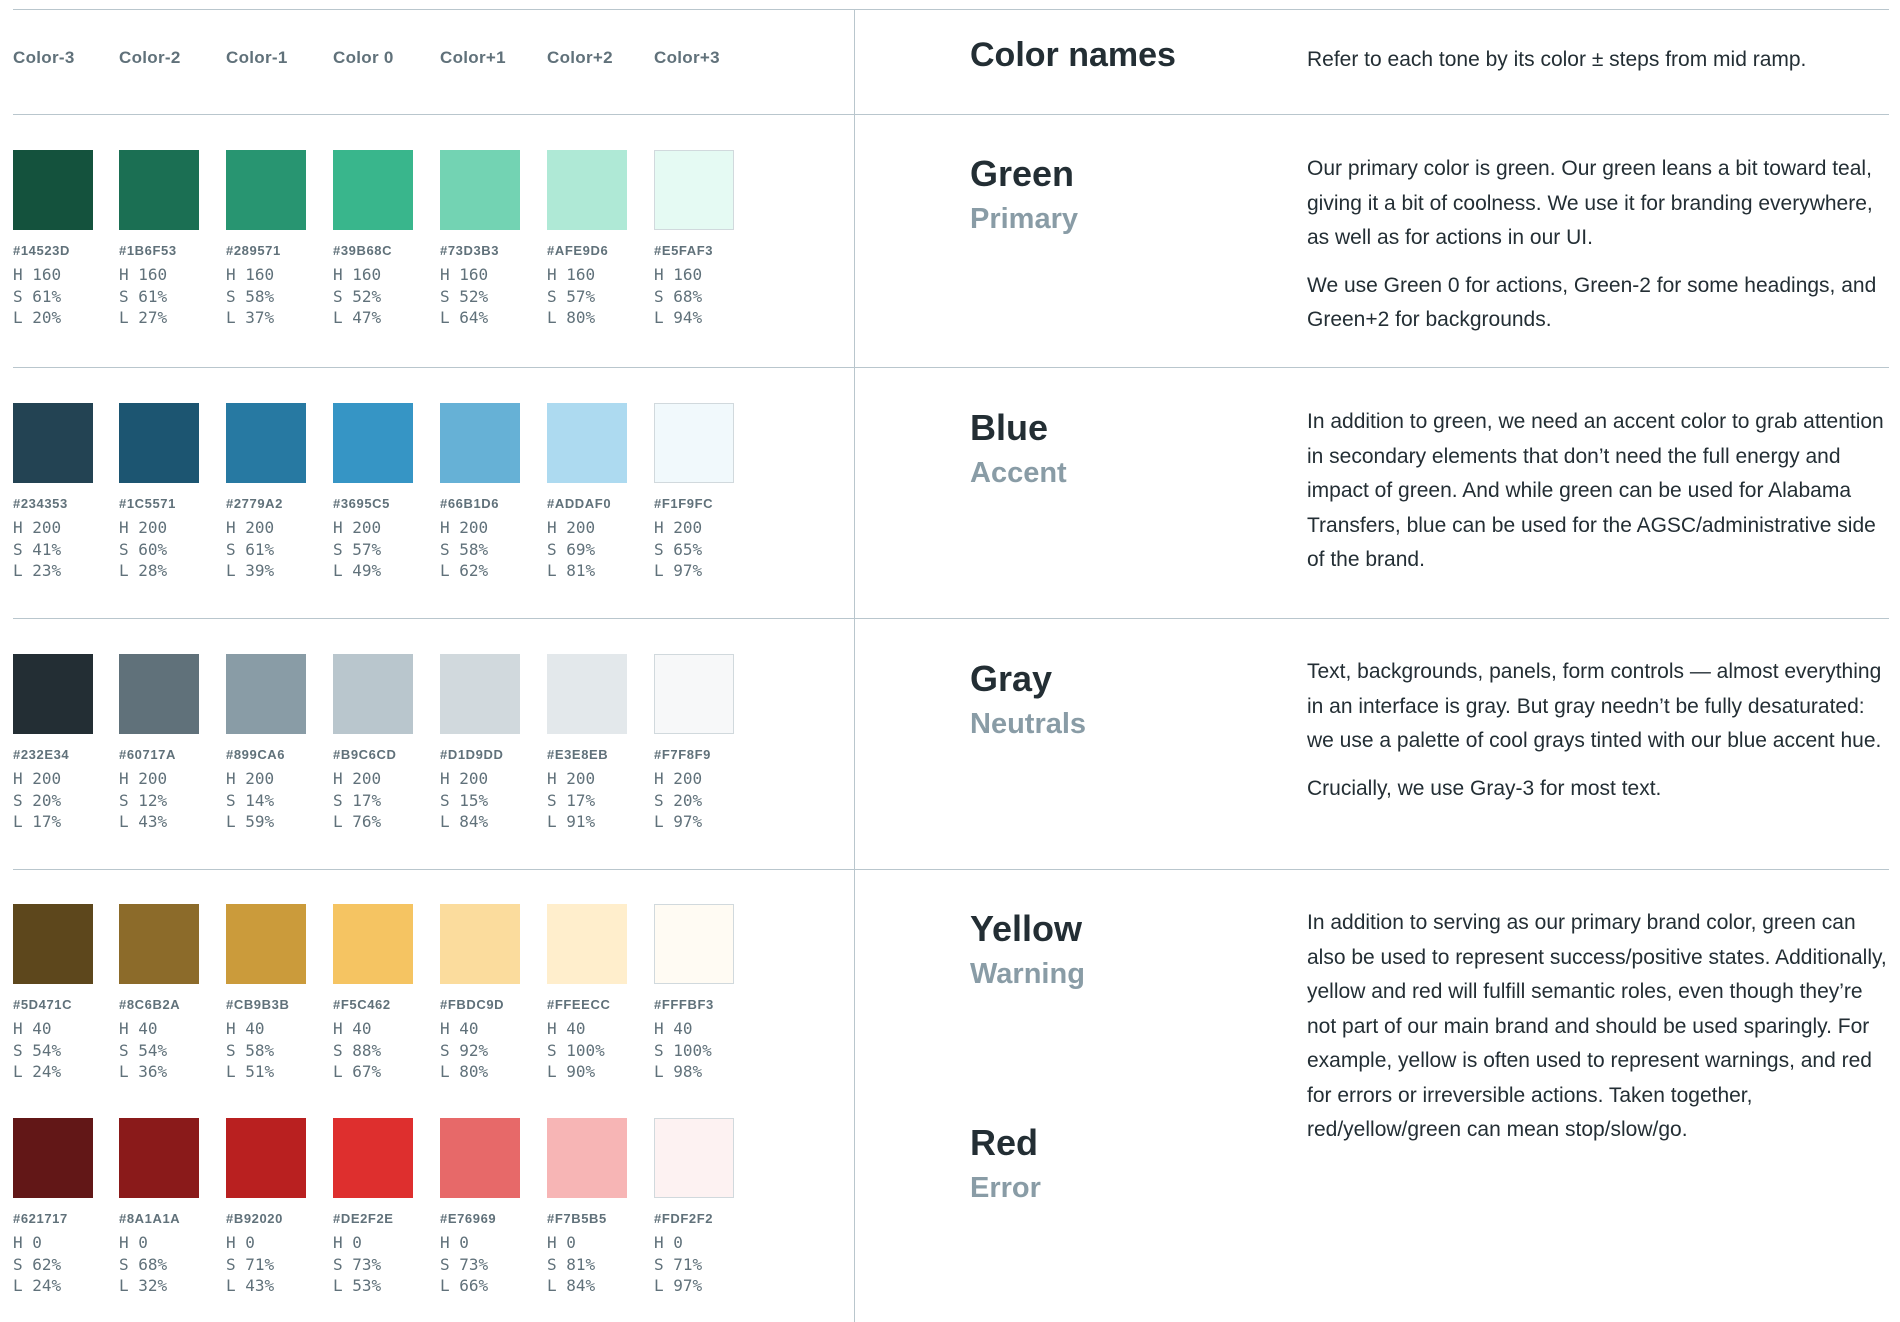 This screenshot has width=1900, height=1322. I want to click on swatch-cell-red: #FDF2F2 H 0 S 71% L 97%, so click(696, 1207).